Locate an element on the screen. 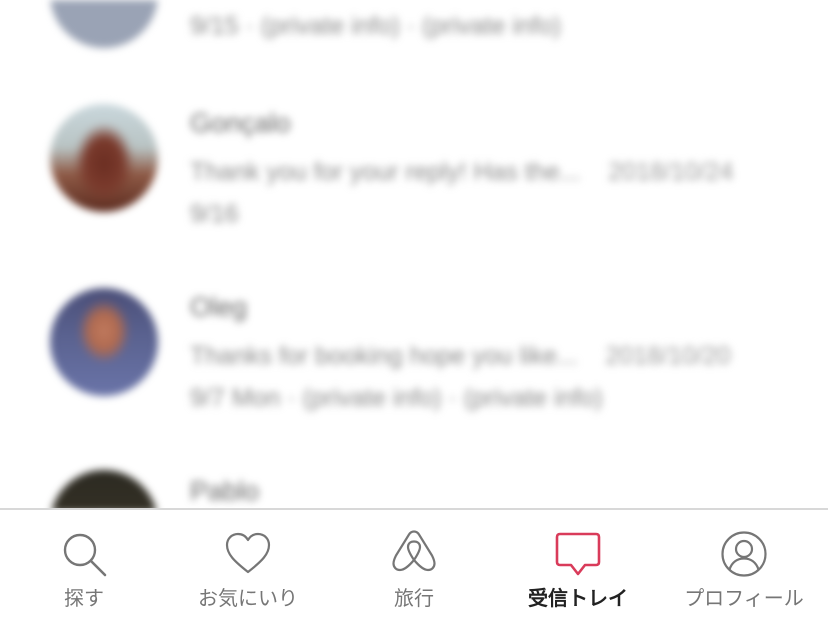 This screenshot has height=620, width=828. tab-label: お気にいり is located at coordinates (248, 598).